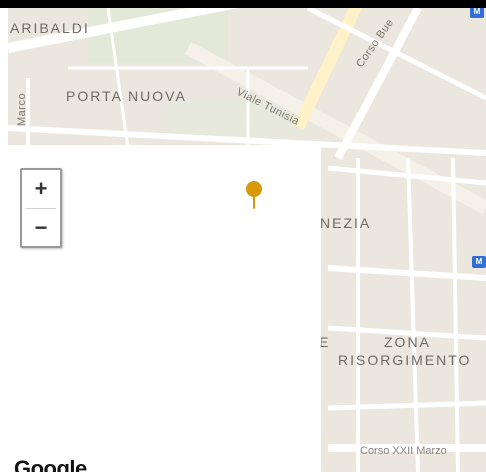 The image size is (486, 472). I want to click on left-strip, so click(4, 240).